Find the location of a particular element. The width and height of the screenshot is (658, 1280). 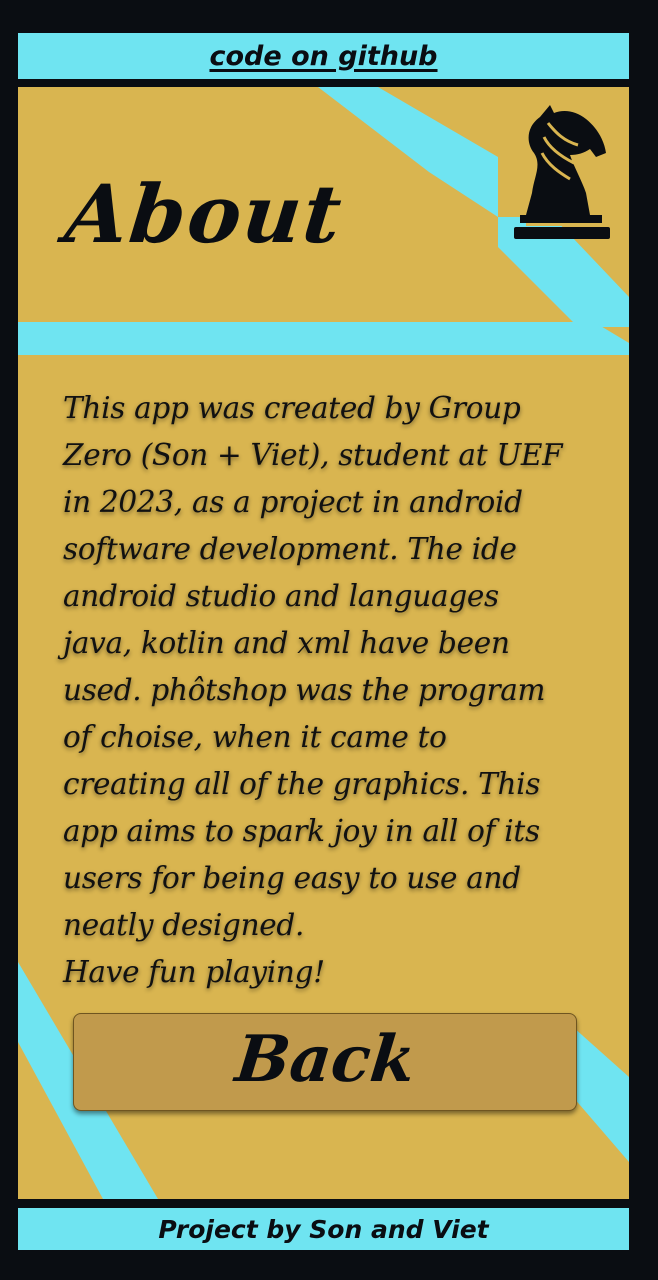

description-line: neatly designed. is located at coordinates (184, 925).